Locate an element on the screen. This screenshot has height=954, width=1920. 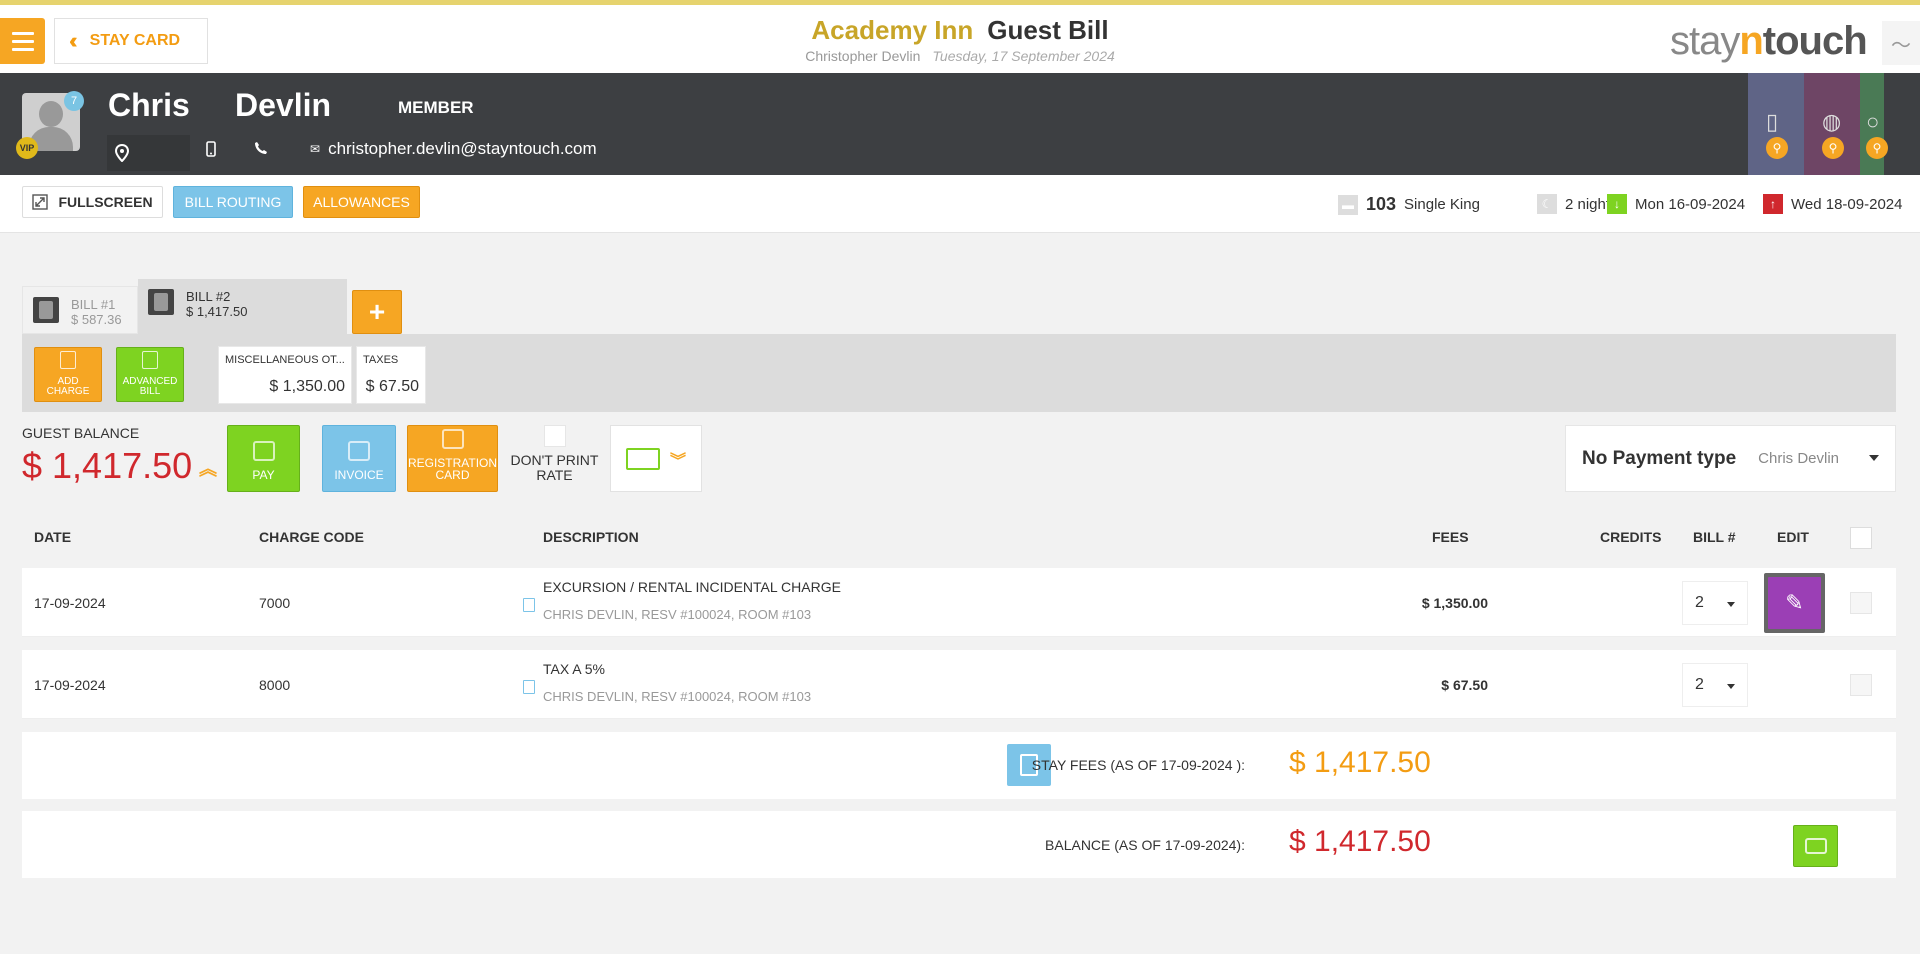
col-header-bill-no: BILL # is located at coordinates (1714, 537).